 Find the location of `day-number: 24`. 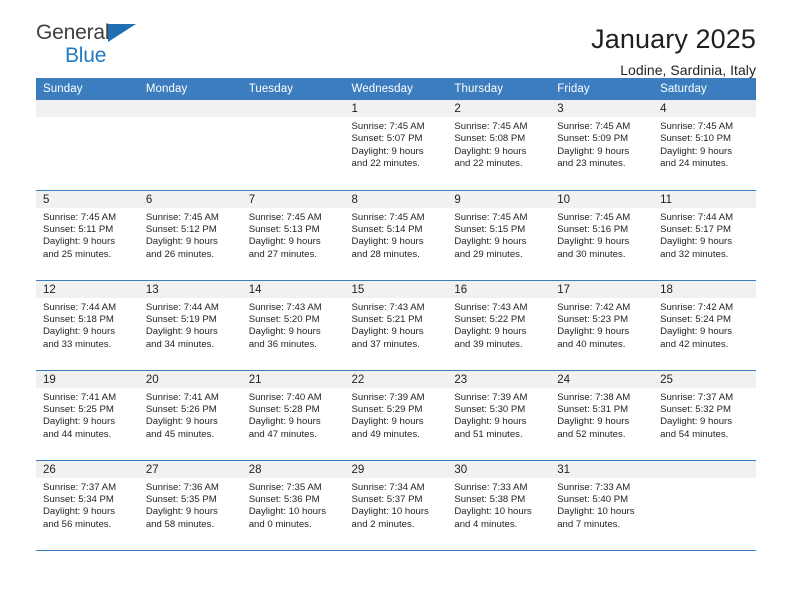

day-number: 24 is located at coordinates (602, 379).